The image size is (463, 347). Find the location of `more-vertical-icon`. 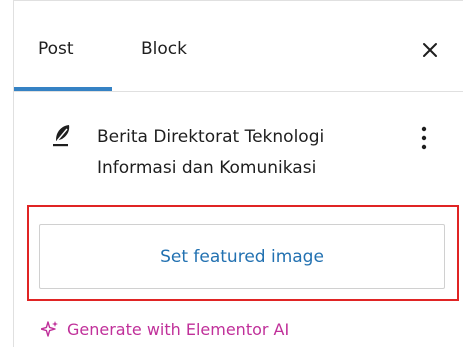

more-vertical-icon is located at coordinates (424, 138).